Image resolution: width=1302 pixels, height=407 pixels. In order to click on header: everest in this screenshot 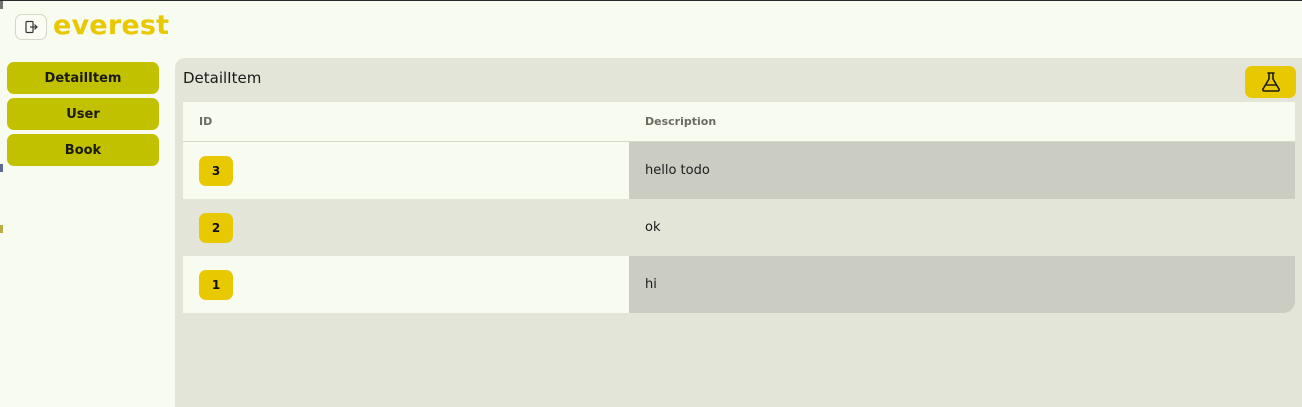, I will do `click(92, 25)`.